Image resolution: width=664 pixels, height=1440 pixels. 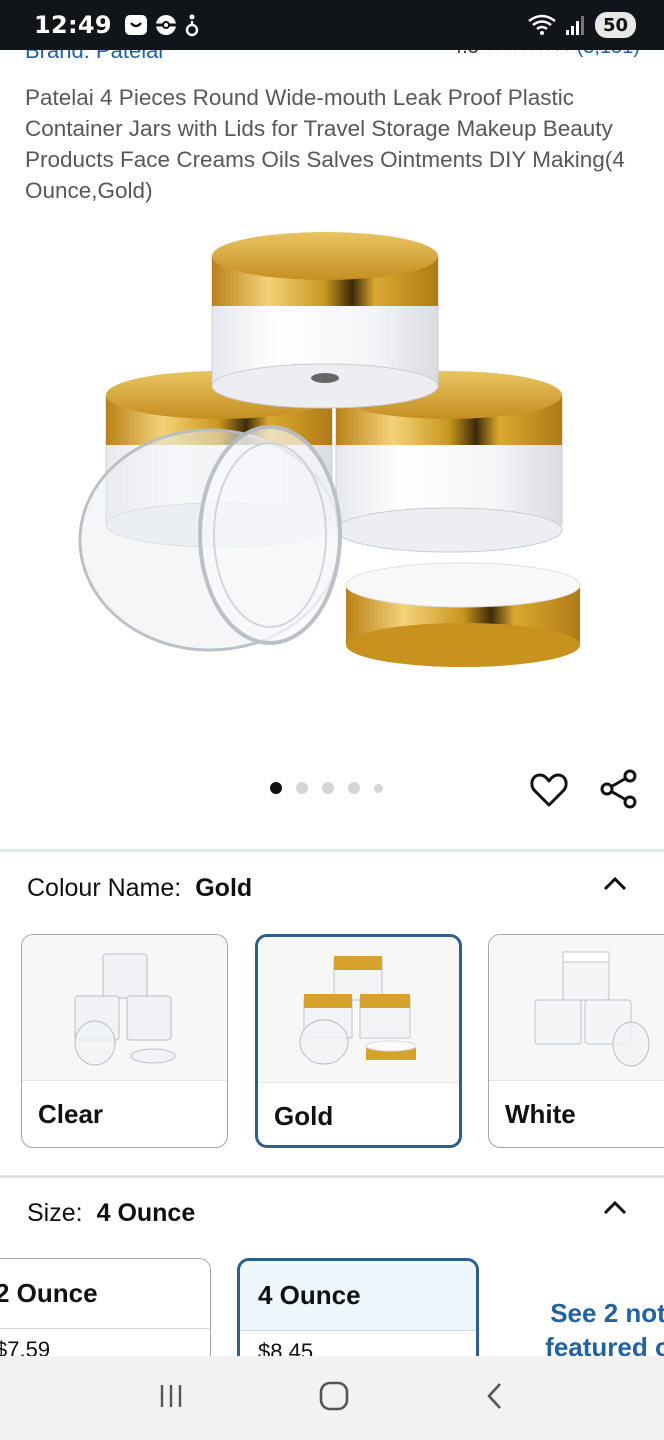 I want to click on size-option-label: 2 Ounce, so click(x=105, y=1294).